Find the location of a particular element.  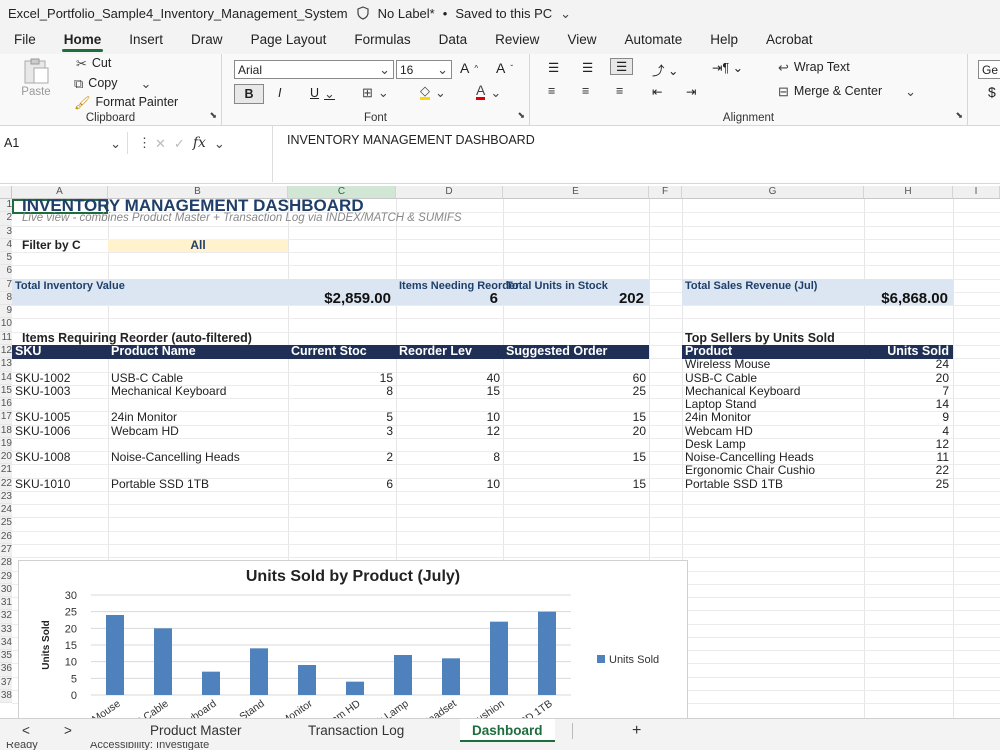

decrease-font-icon: Aˇ is located at coordinates (504, 68).